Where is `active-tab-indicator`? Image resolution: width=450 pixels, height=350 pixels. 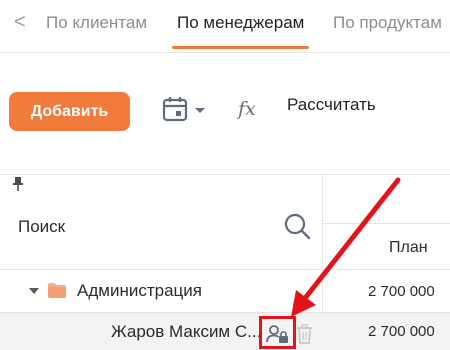 active-tab-indicator is located at coordinates (240, 47).